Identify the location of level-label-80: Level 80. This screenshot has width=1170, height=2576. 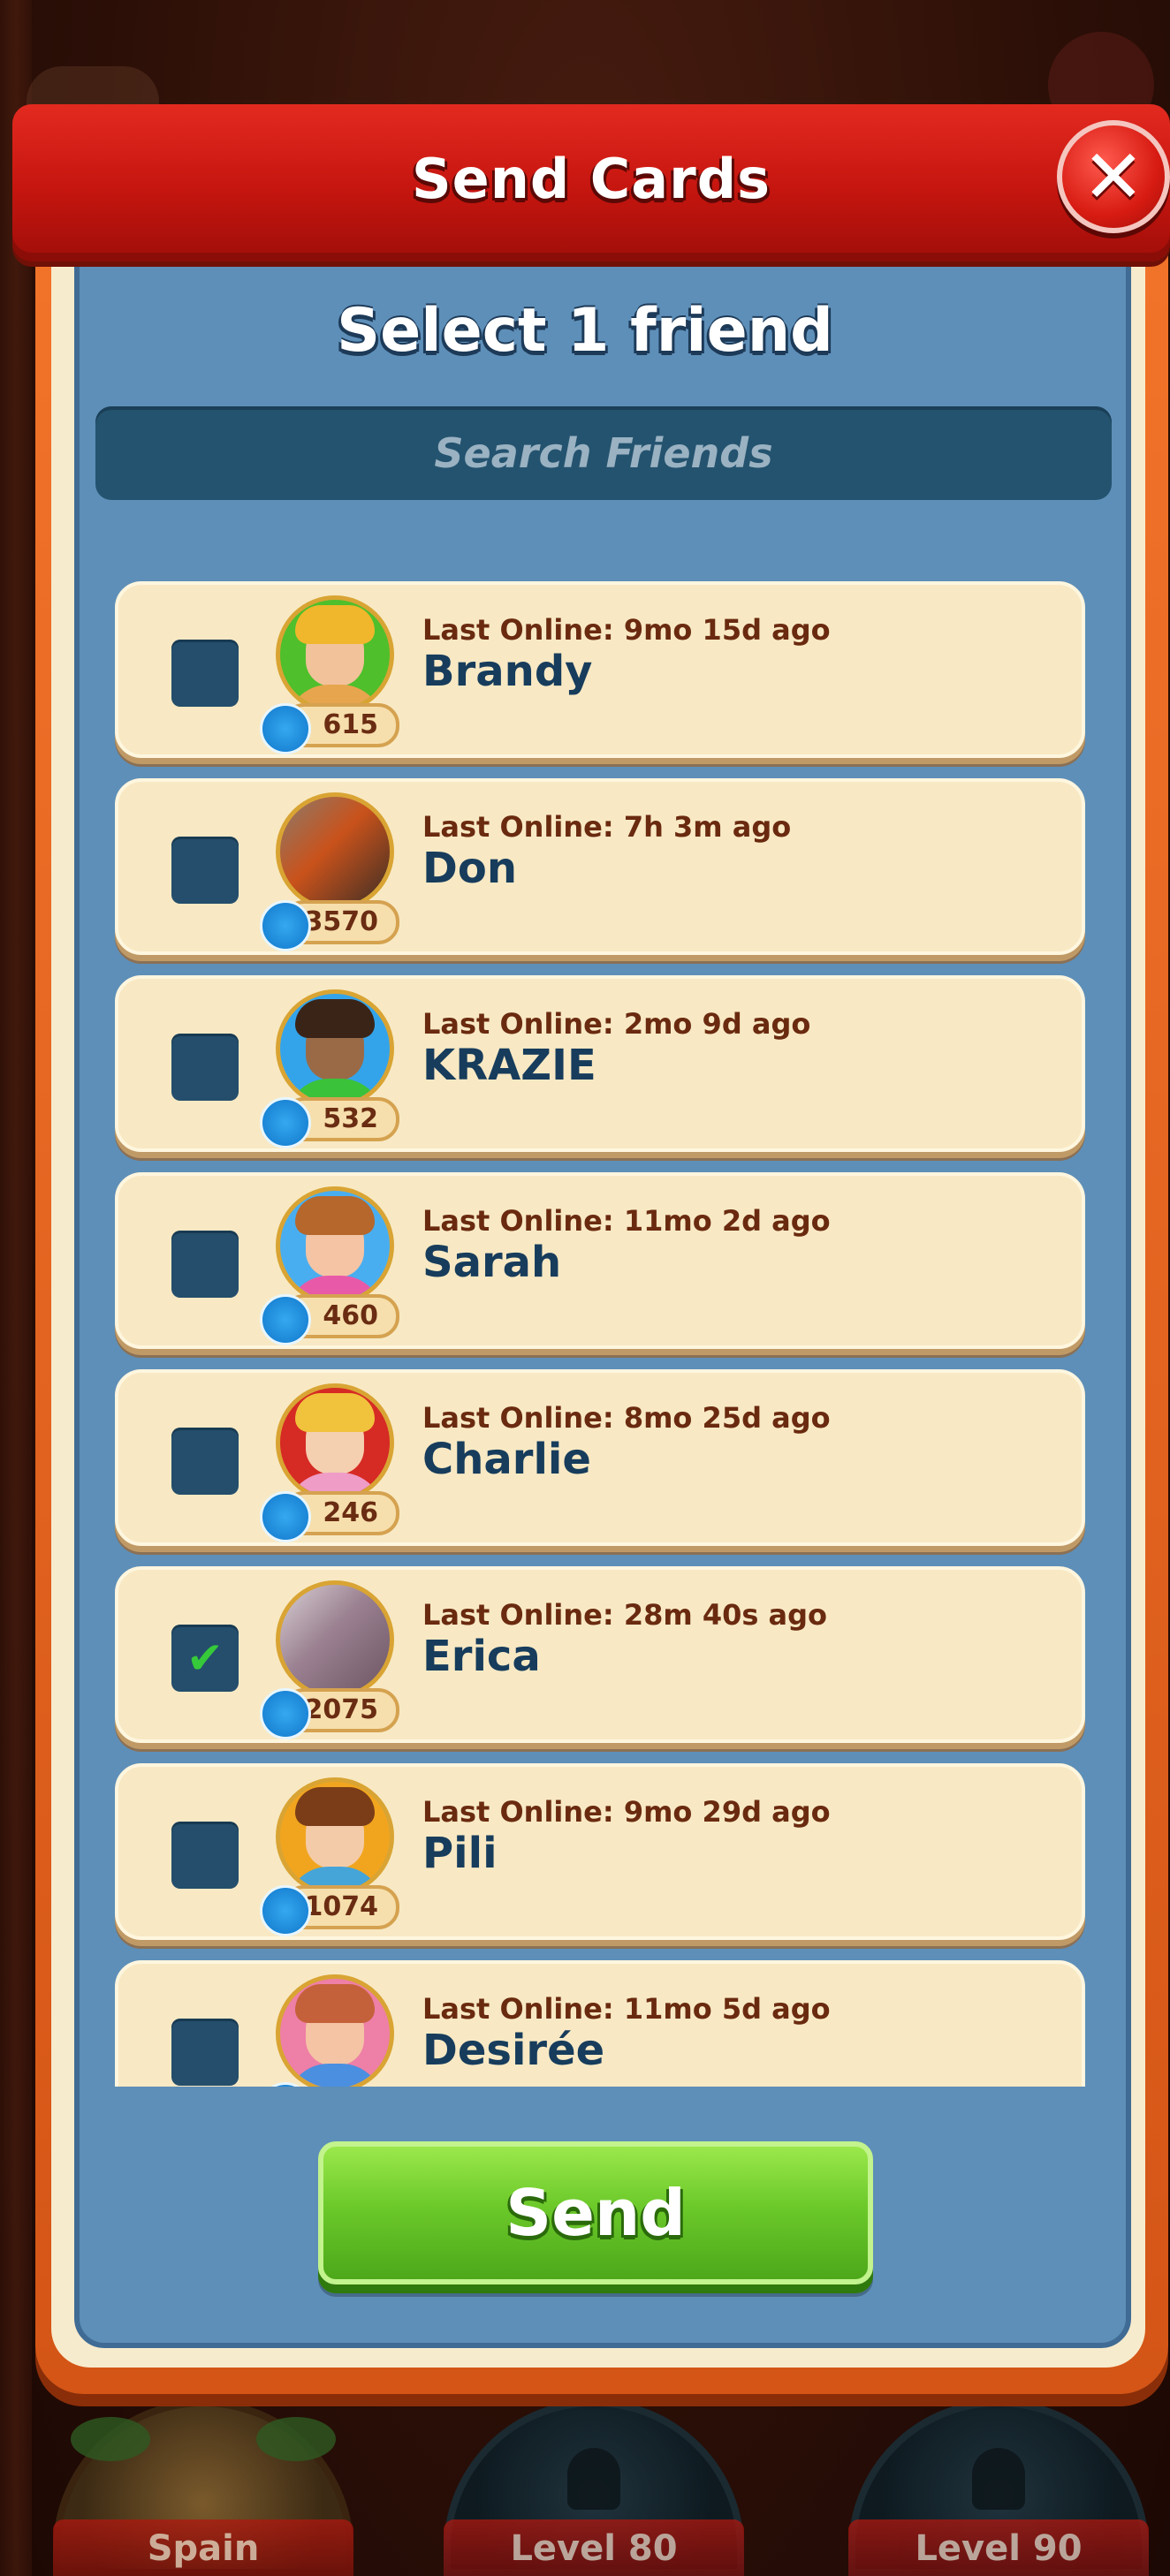
(594, 2548).